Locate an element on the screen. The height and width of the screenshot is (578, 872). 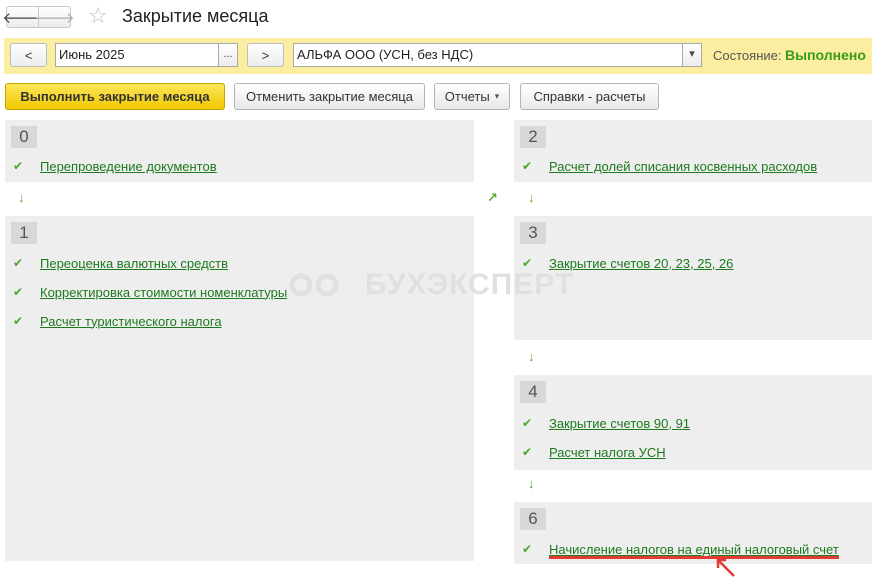
step-block-0: 0 ✔ Перепроведение документов is located at coordinates (239, 151).